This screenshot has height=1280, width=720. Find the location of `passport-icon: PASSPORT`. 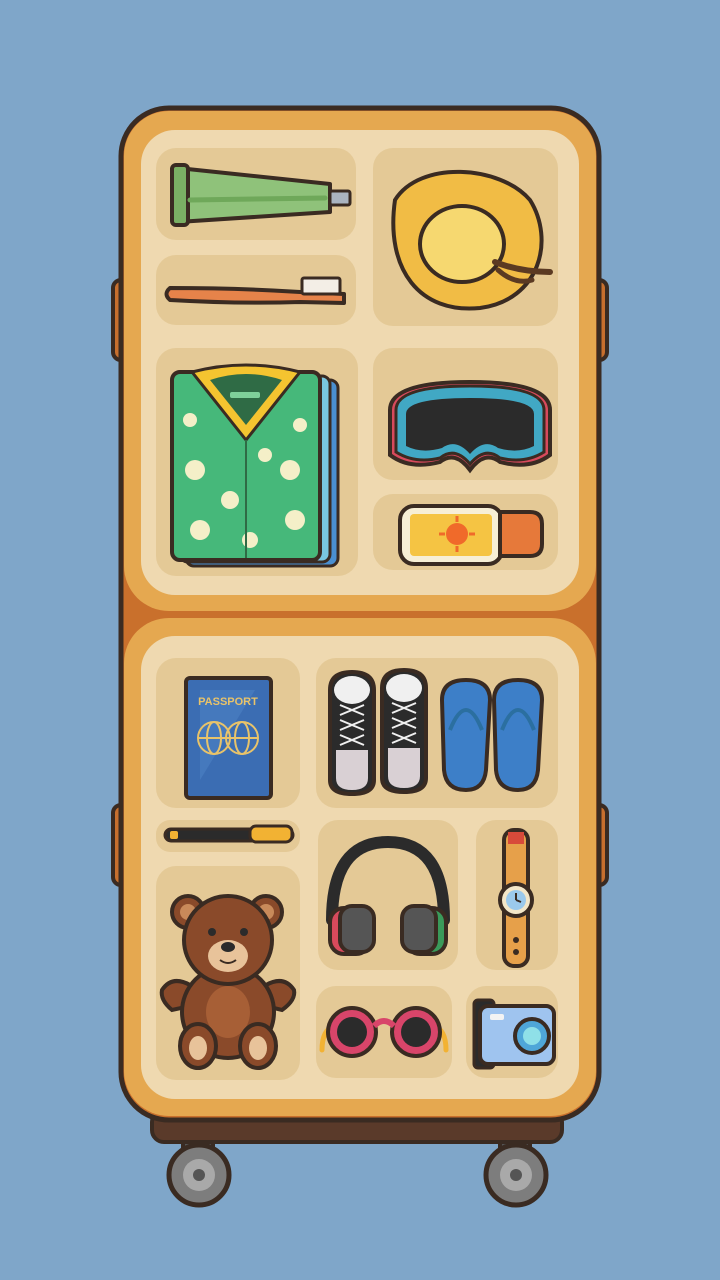

passport-icon: PASSPORT is located at coordinates (228, 738).